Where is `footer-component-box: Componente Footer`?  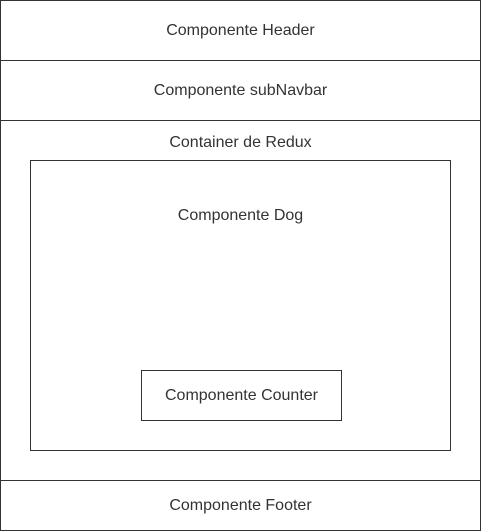
footer-component-box: Componente Footer is located at coordinates (240, 505).